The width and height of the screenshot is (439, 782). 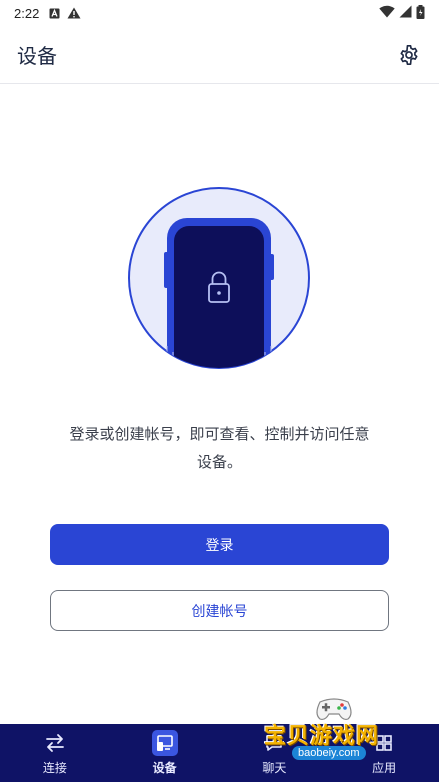 I want to click on transfer-arrows-icon, so click(x=55, y=743).